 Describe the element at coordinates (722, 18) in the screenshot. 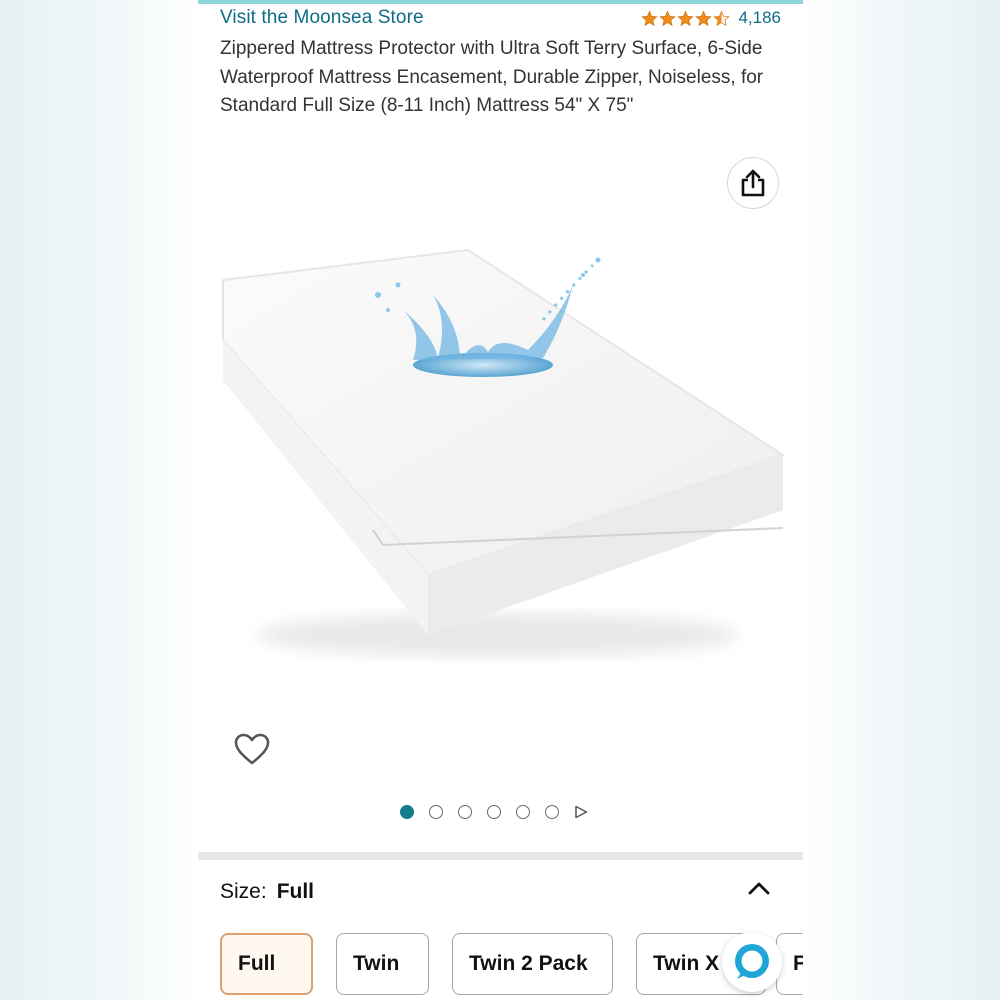

I see `star-half-icon` at that location.